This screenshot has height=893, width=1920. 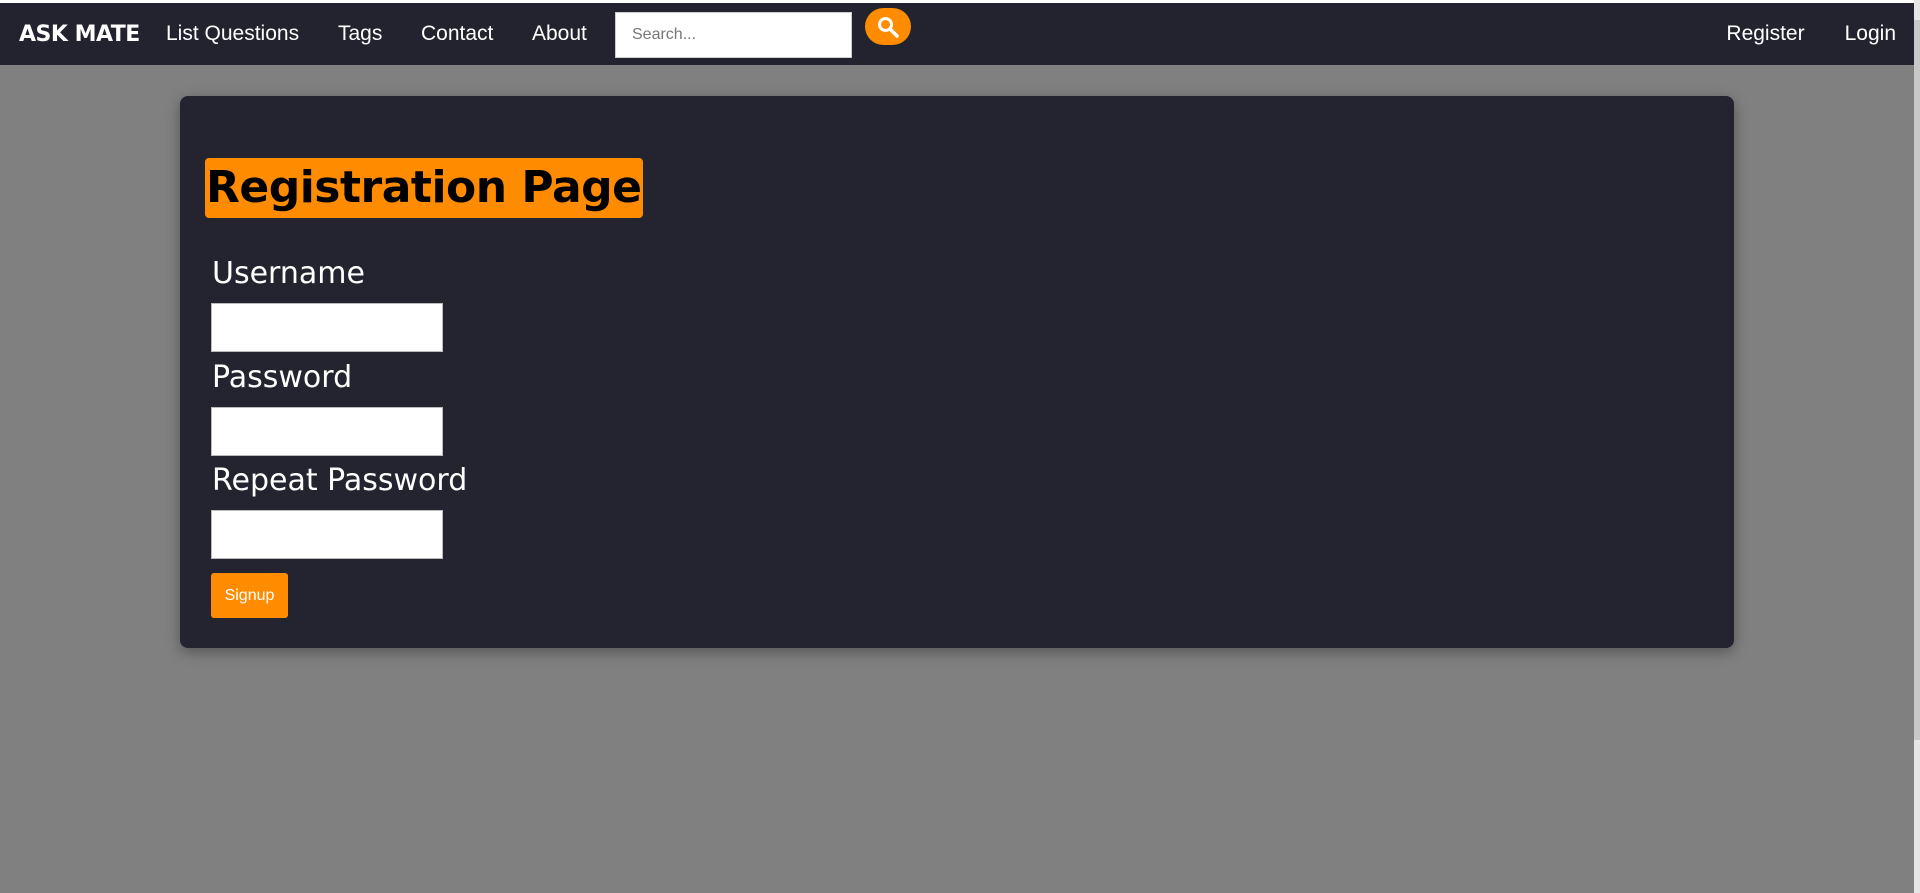 I want to click on repeat-password-field, so click(x=327, y=534).